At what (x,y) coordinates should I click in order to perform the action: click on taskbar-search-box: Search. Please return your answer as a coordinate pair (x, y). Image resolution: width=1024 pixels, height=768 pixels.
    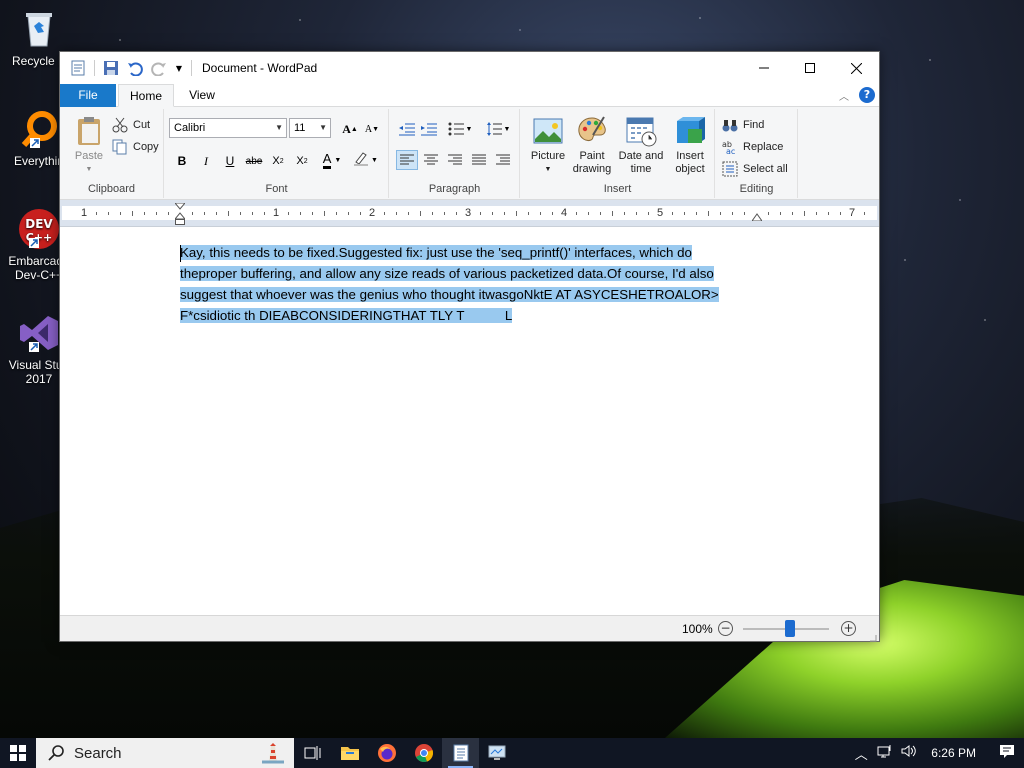
    Looking at the image, I should click on (165, 753).